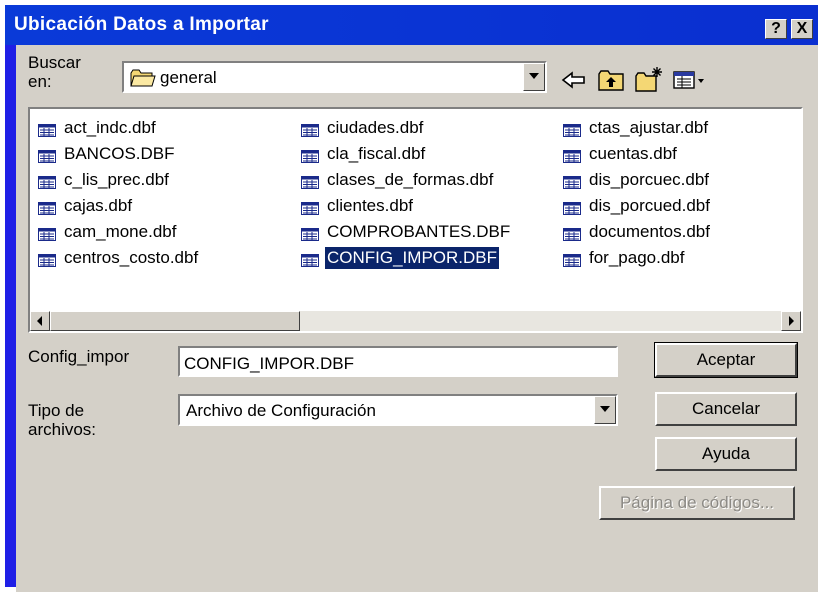  What do you see at coordinates (605, 410) in the screenshot?
I see `filetype-dropdown-button` at bounding box center [605, 410].